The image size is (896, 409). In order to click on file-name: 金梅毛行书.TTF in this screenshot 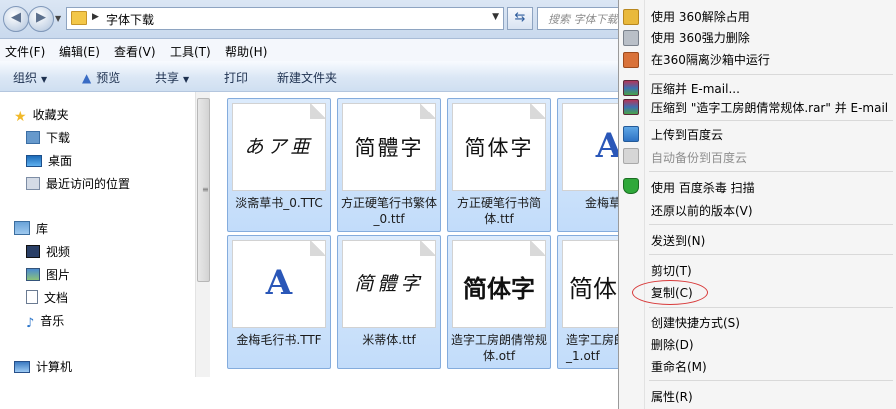, I will do `click(279, 340)`.